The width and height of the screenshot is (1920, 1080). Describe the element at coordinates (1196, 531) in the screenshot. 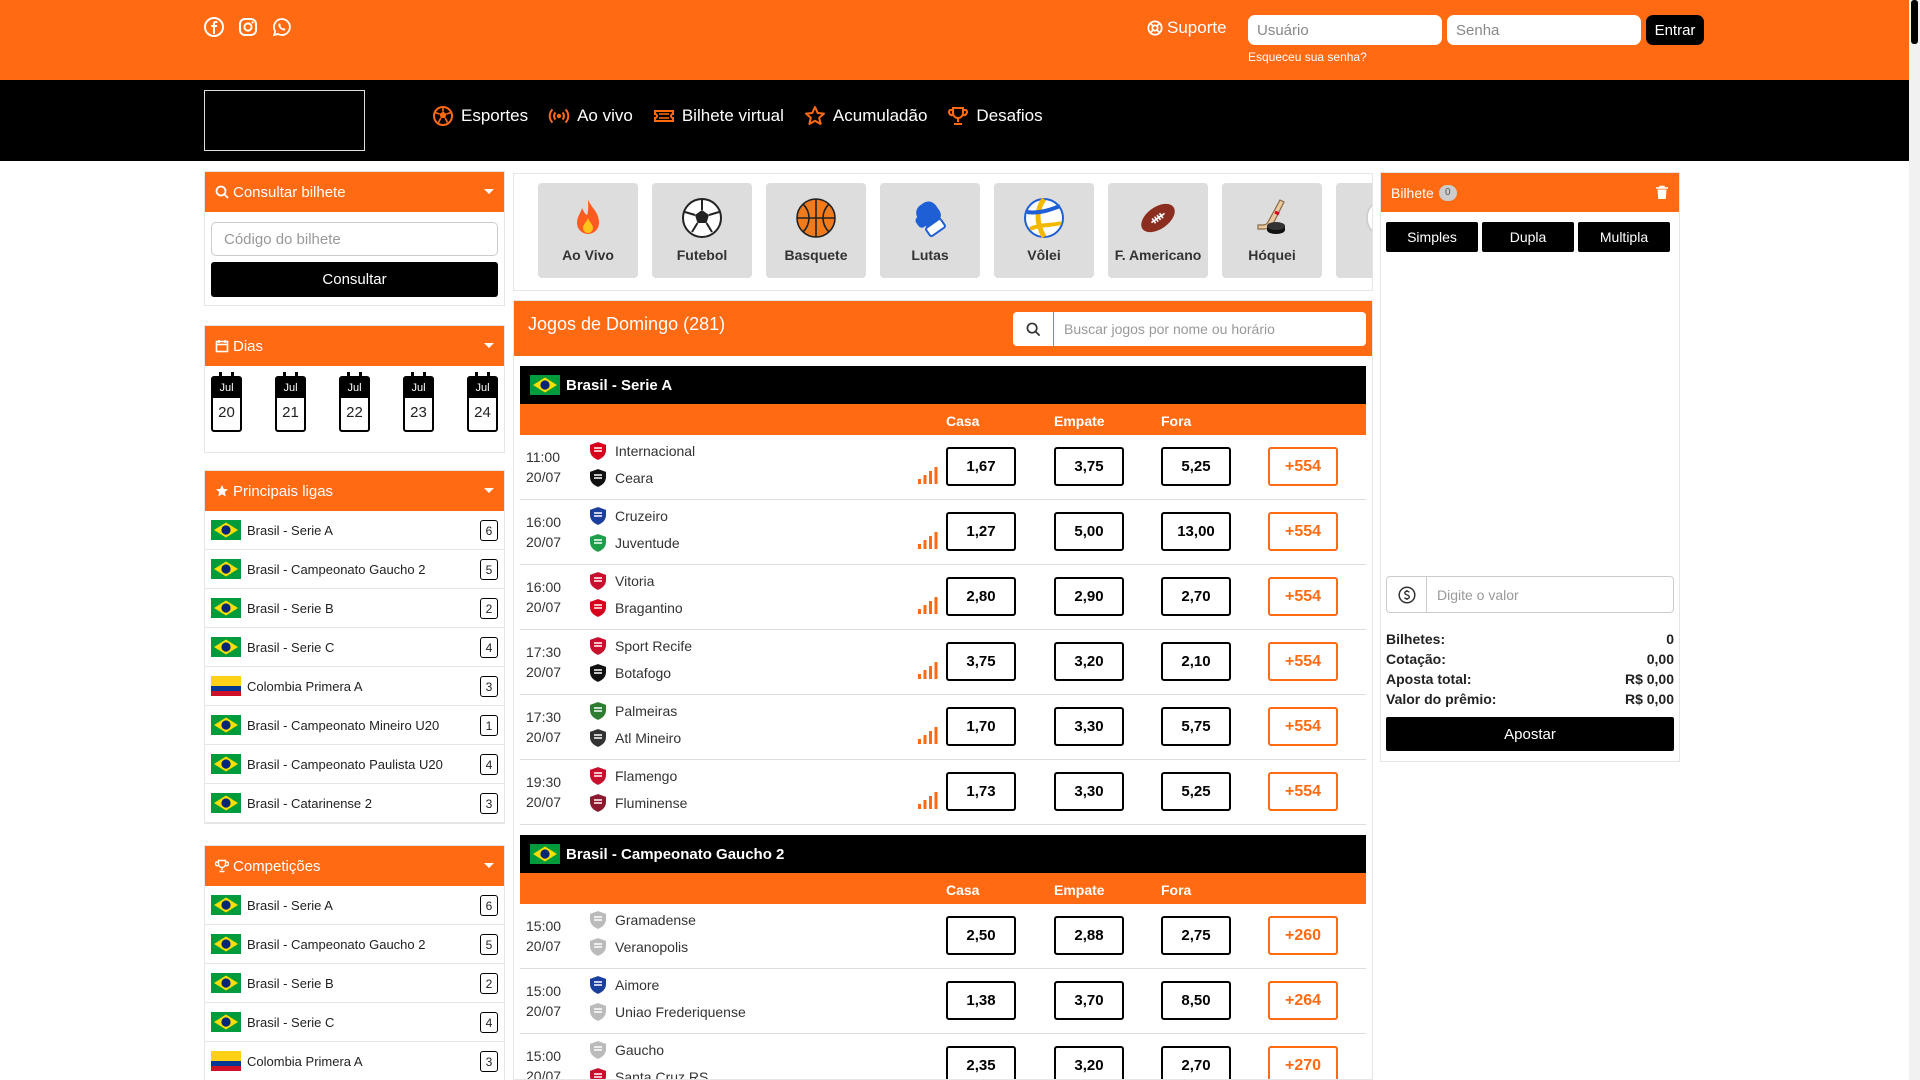

I see `odd-away-button: 13,00` at that location.